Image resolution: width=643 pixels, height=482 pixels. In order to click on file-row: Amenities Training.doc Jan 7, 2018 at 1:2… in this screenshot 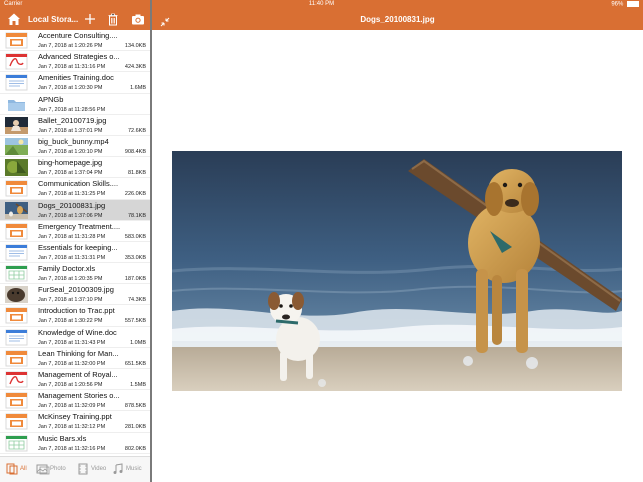, I will do `click(75, 83)`.